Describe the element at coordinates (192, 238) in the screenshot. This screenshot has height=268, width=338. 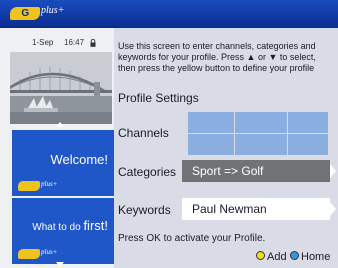
I see `footer-hint: Press OK to activate your Profile.` at that location.